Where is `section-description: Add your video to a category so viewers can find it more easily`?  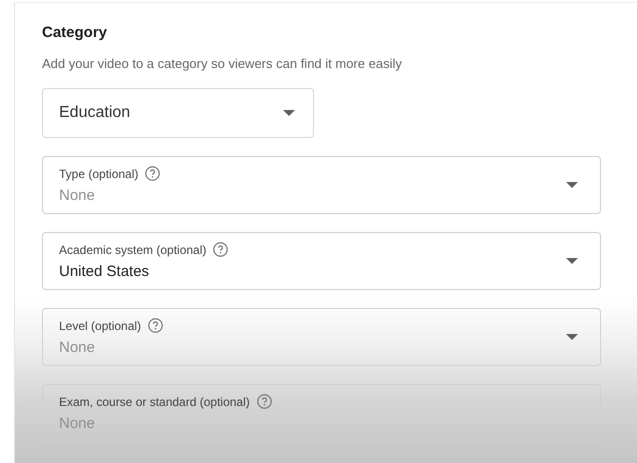
section-description: Add your video to a category so viewers can find it more easily is located at coordinates (222, 63).